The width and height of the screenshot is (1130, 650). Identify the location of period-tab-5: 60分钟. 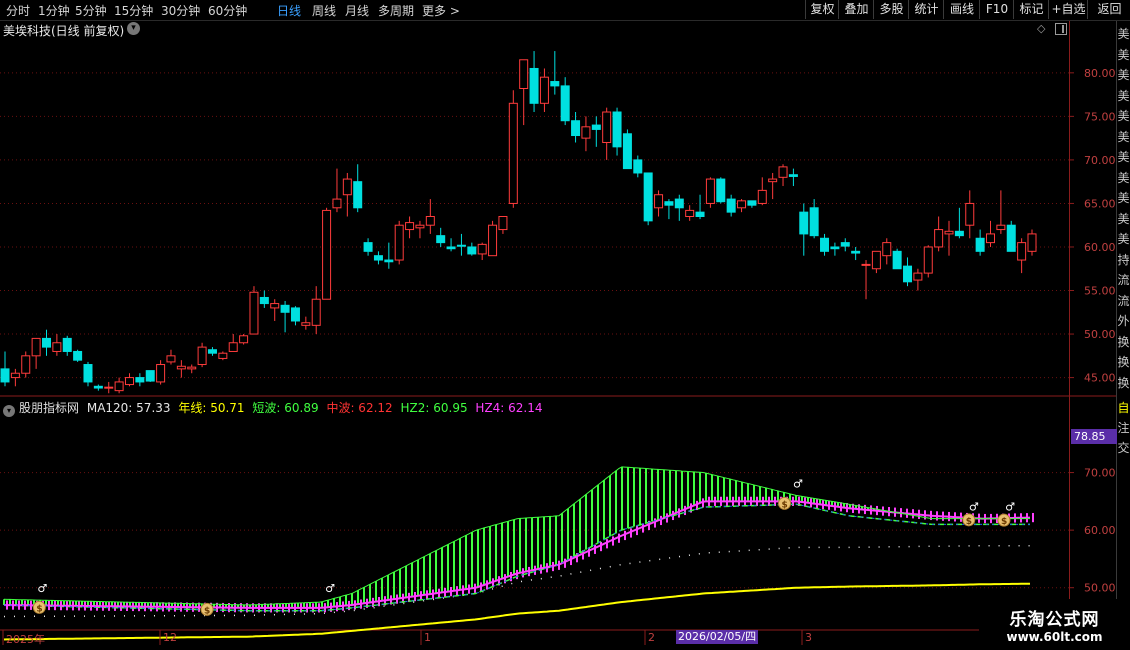
(227, 10).